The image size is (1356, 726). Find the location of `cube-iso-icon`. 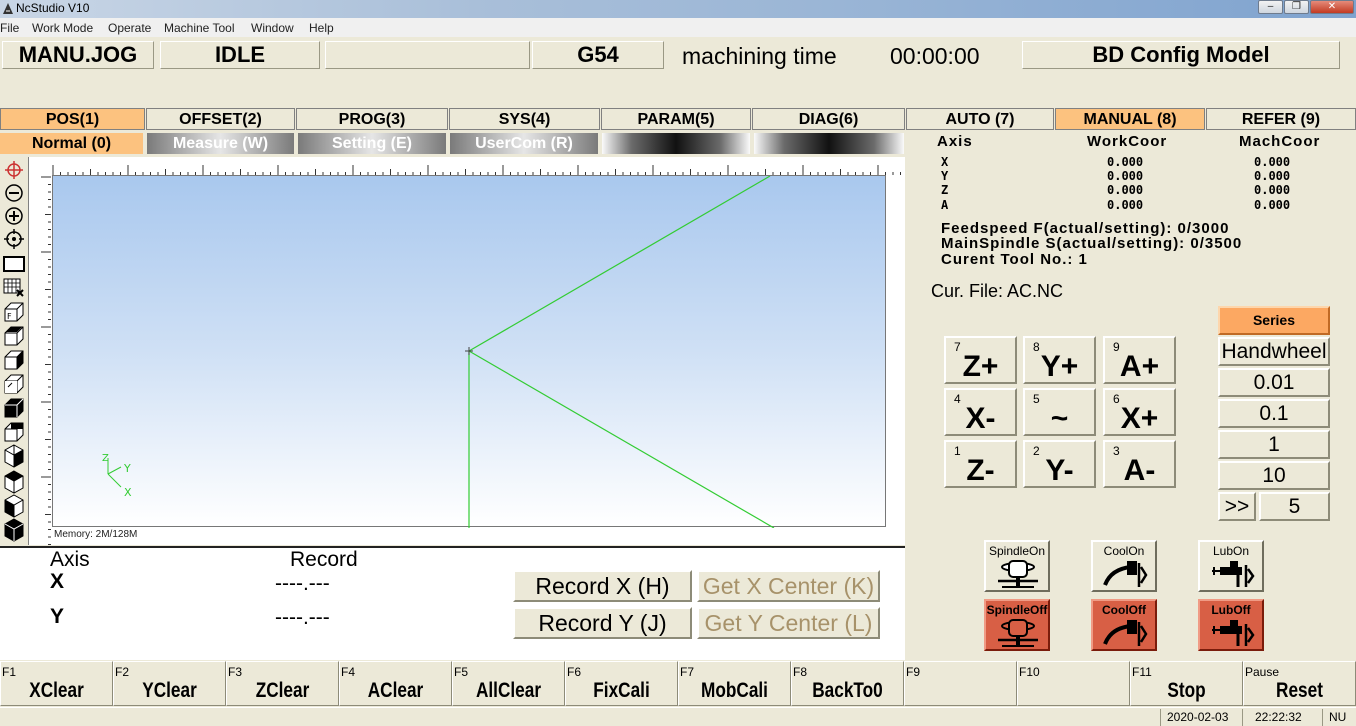

cube-iso-icon is located at coordinates (13, 432).